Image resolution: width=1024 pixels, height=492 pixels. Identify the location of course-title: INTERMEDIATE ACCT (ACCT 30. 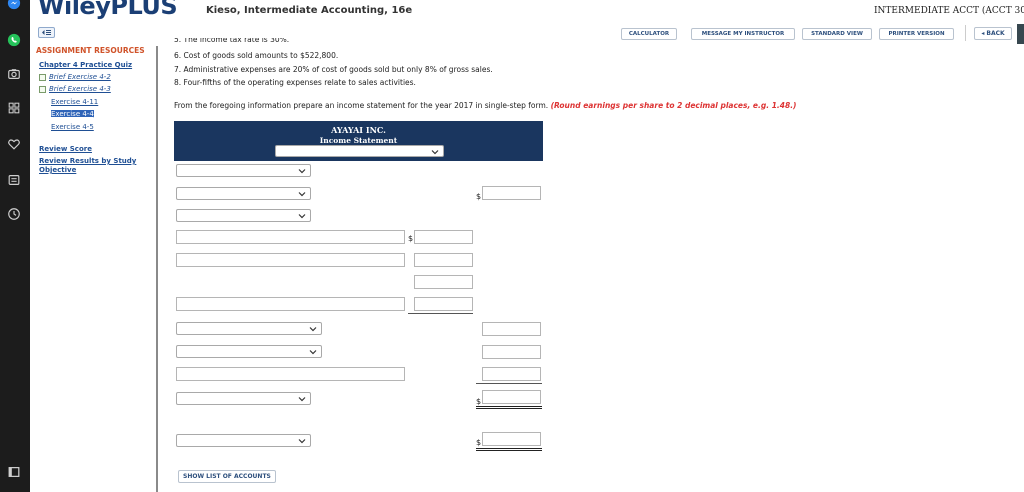
(949, 11).